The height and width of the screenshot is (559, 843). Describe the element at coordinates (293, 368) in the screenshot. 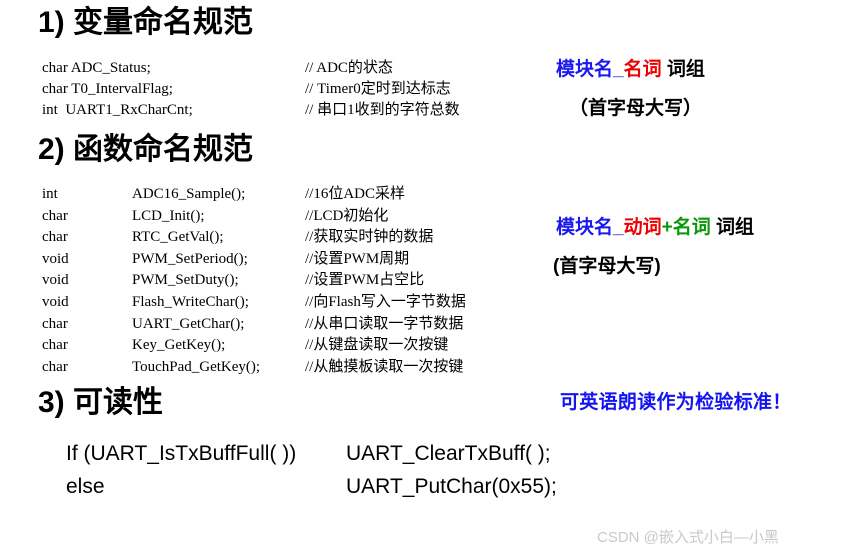

I see `function-table-row: char TouchPad_GetKey(); //从触摸板读取一次按键` at that location.